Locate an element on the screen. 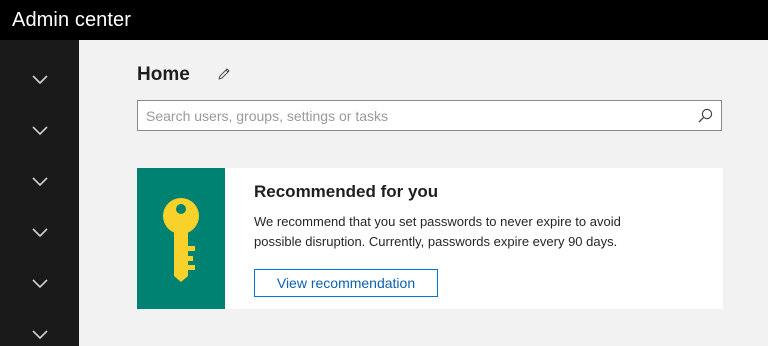 The width and height of the screenshot is (768, 346). card-title: Recommended for you is located at coordinates (346, 191).